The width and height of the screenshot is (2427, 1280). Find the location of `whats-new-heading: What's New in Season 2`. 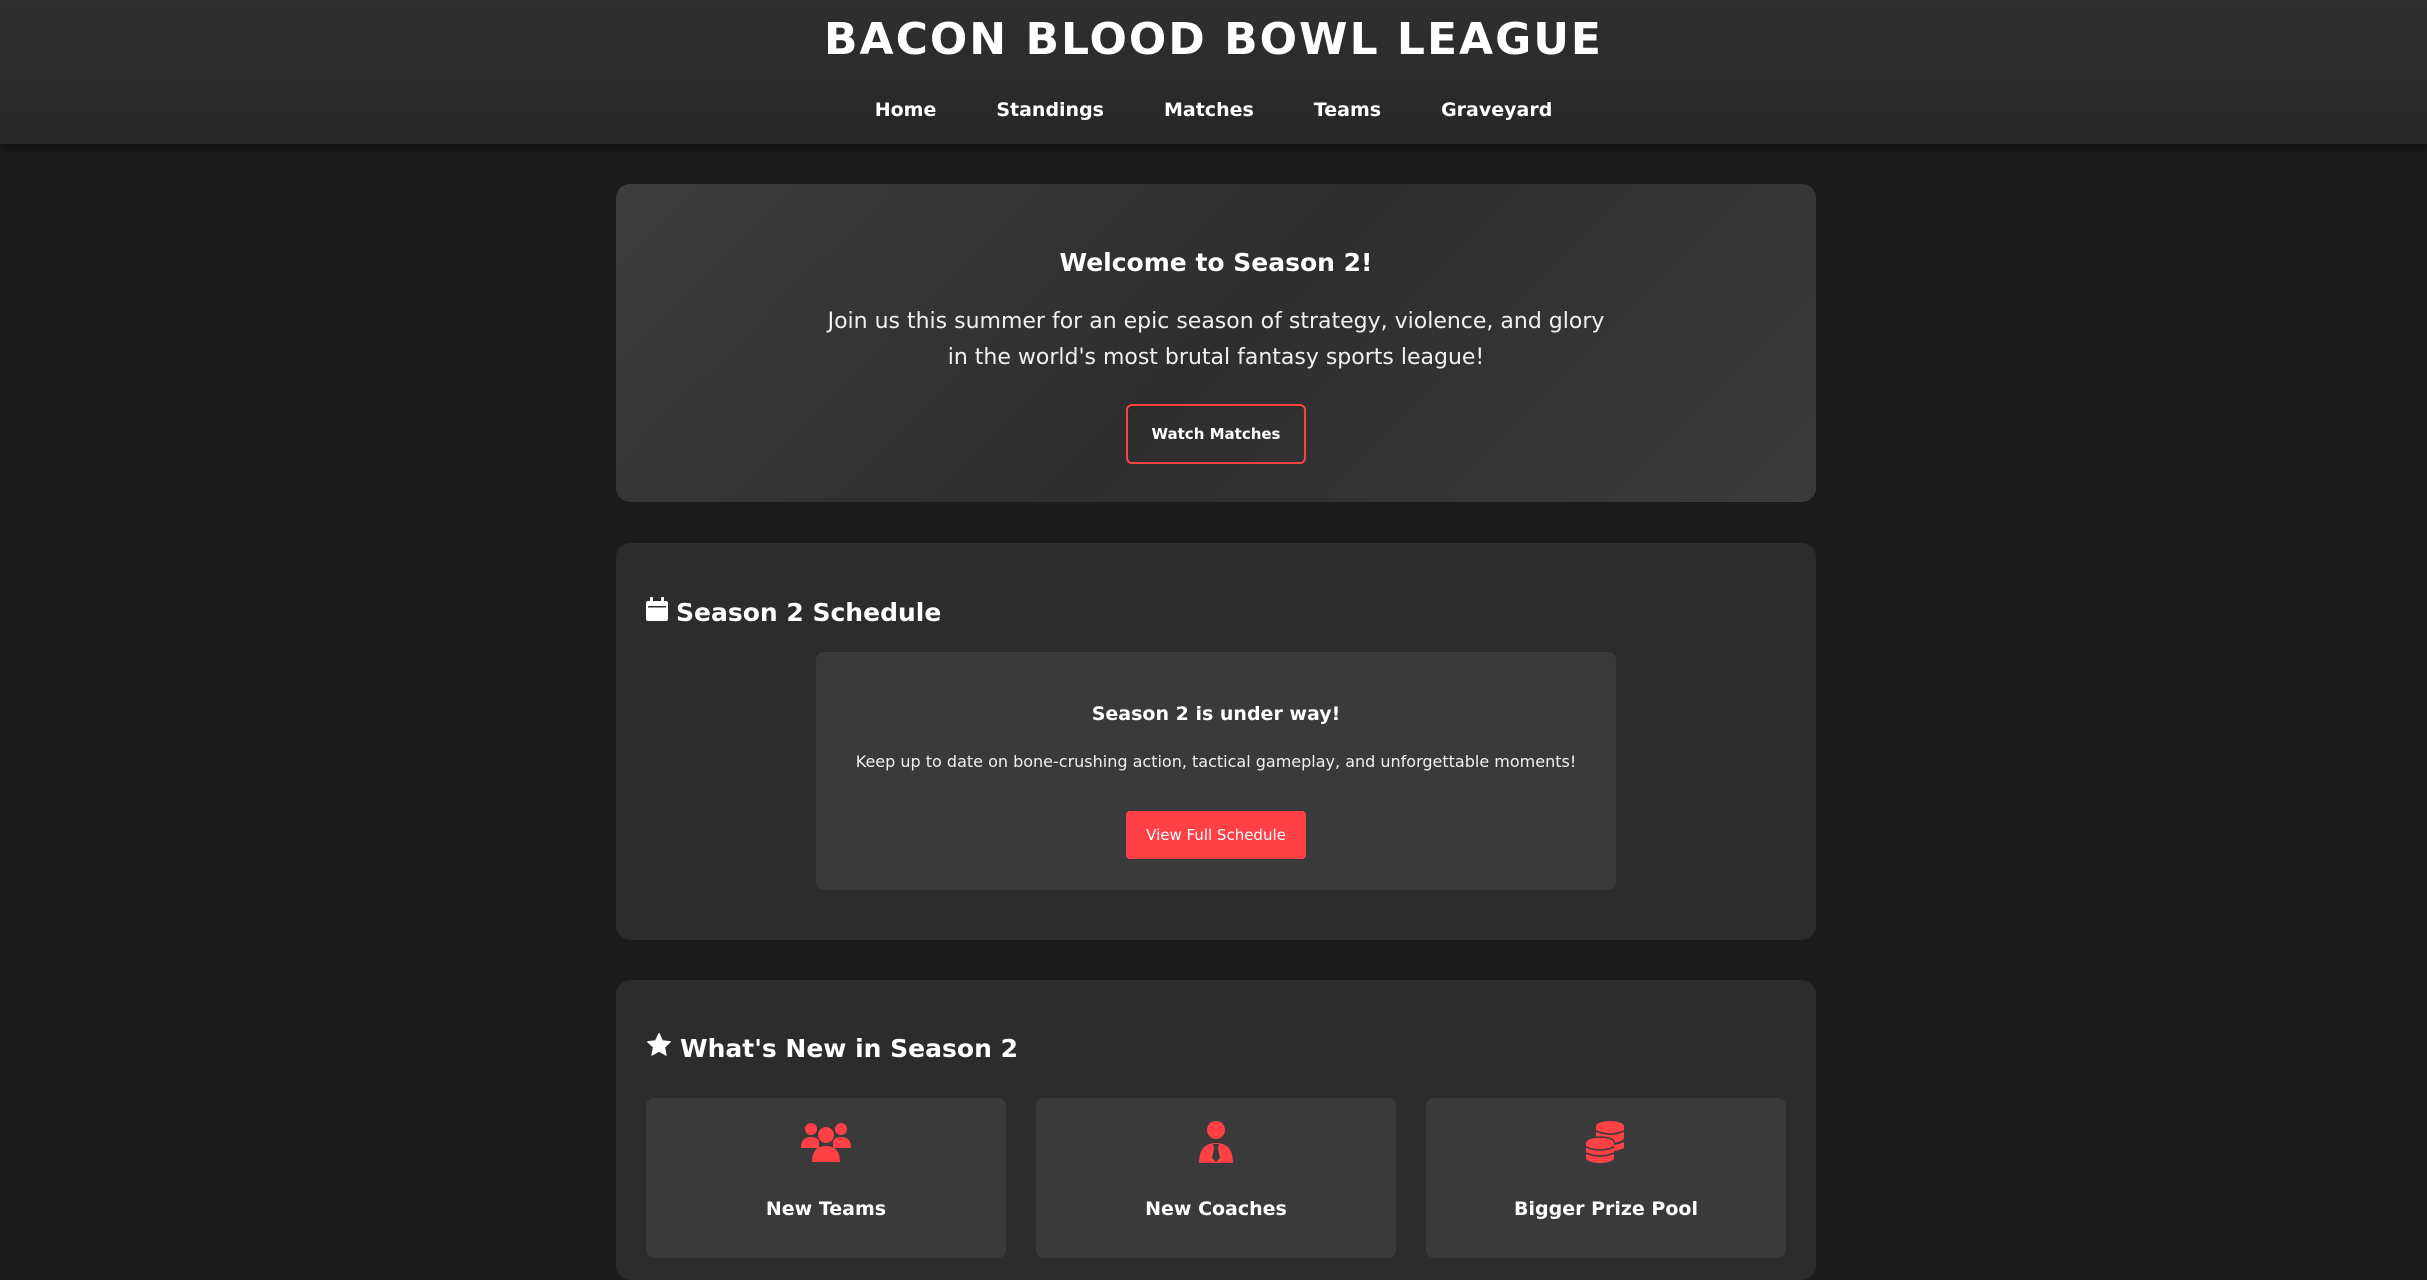

whats-new-heading: What's New in Season 2 is located at coordinates (832, 1048).